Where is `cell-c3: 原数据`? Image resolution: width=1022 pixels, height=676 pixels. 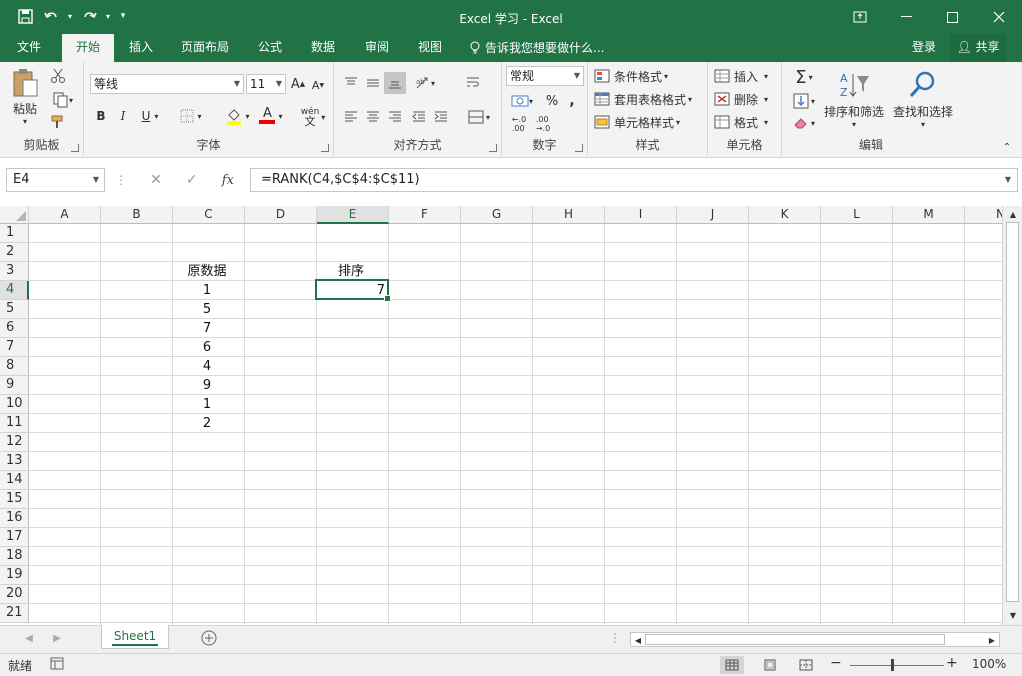
cell-c3: 原数据 is located at coordinates (207, 271).